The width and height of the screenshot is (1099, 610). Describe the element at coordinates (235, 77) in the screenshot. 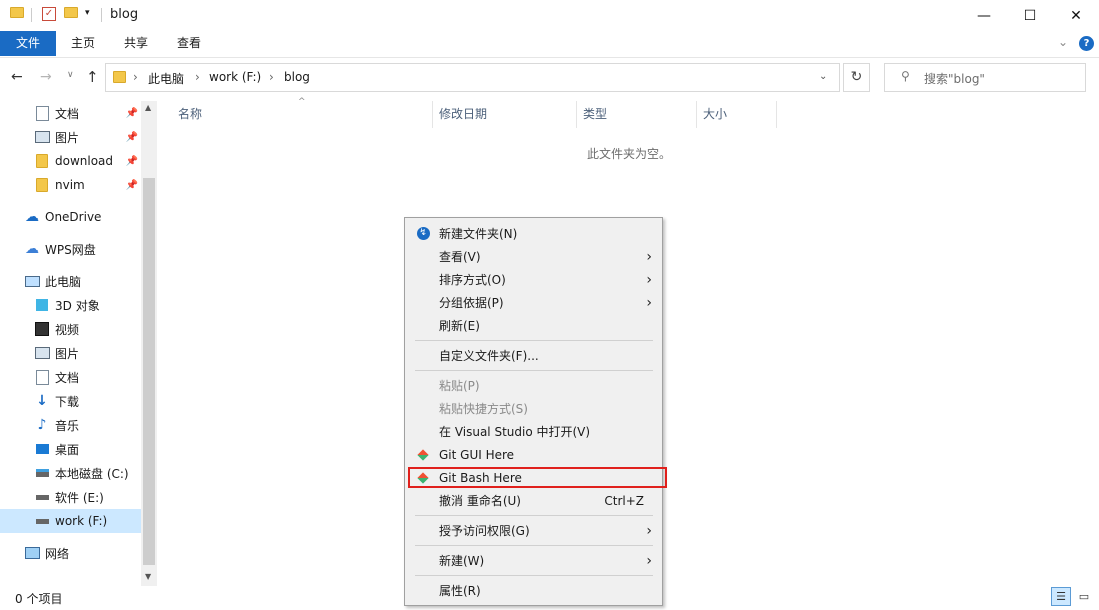

I see `breadcrumb-work-drive: work (F:)` at that location.